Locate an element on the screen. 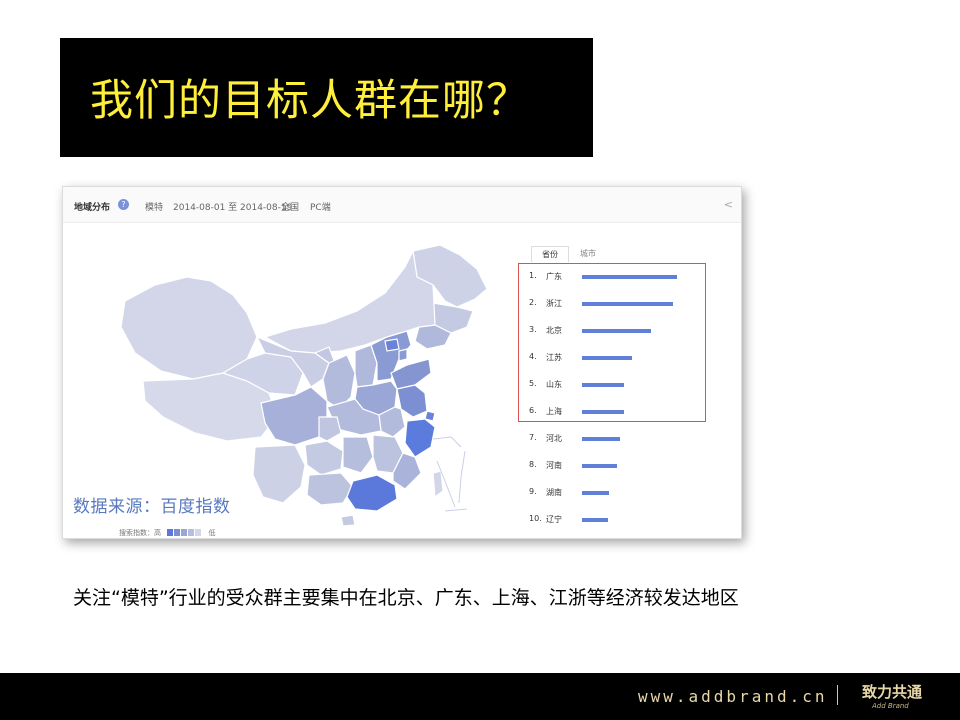 Image resolution: width=960 pixels, height=720 pixels. rank-number: 9. is located at coordinates (533, 491).